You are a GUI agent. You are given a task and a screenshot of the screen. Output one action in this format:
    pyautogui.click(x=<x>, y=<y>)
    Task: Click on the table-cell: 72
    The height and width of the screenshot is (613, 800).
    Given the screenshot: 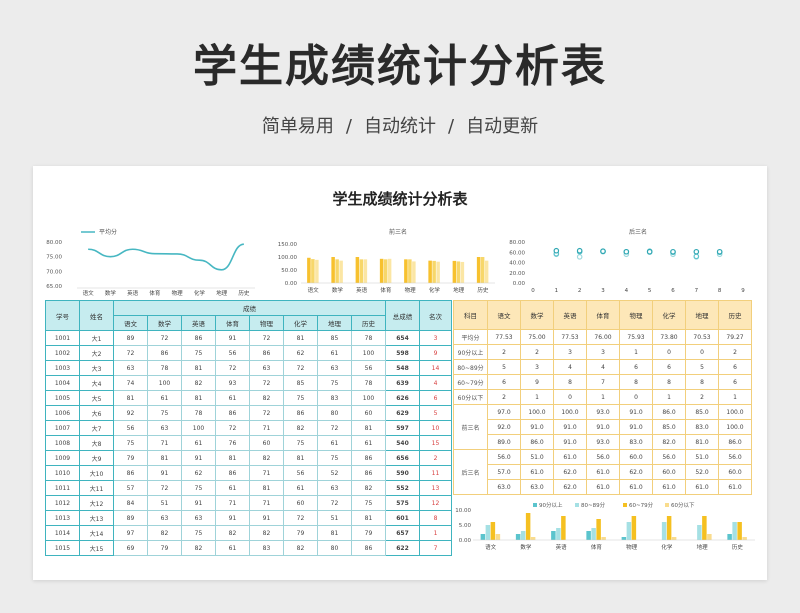 What is the action you would take?
    pyautogui.click(x=232, y=368)
    